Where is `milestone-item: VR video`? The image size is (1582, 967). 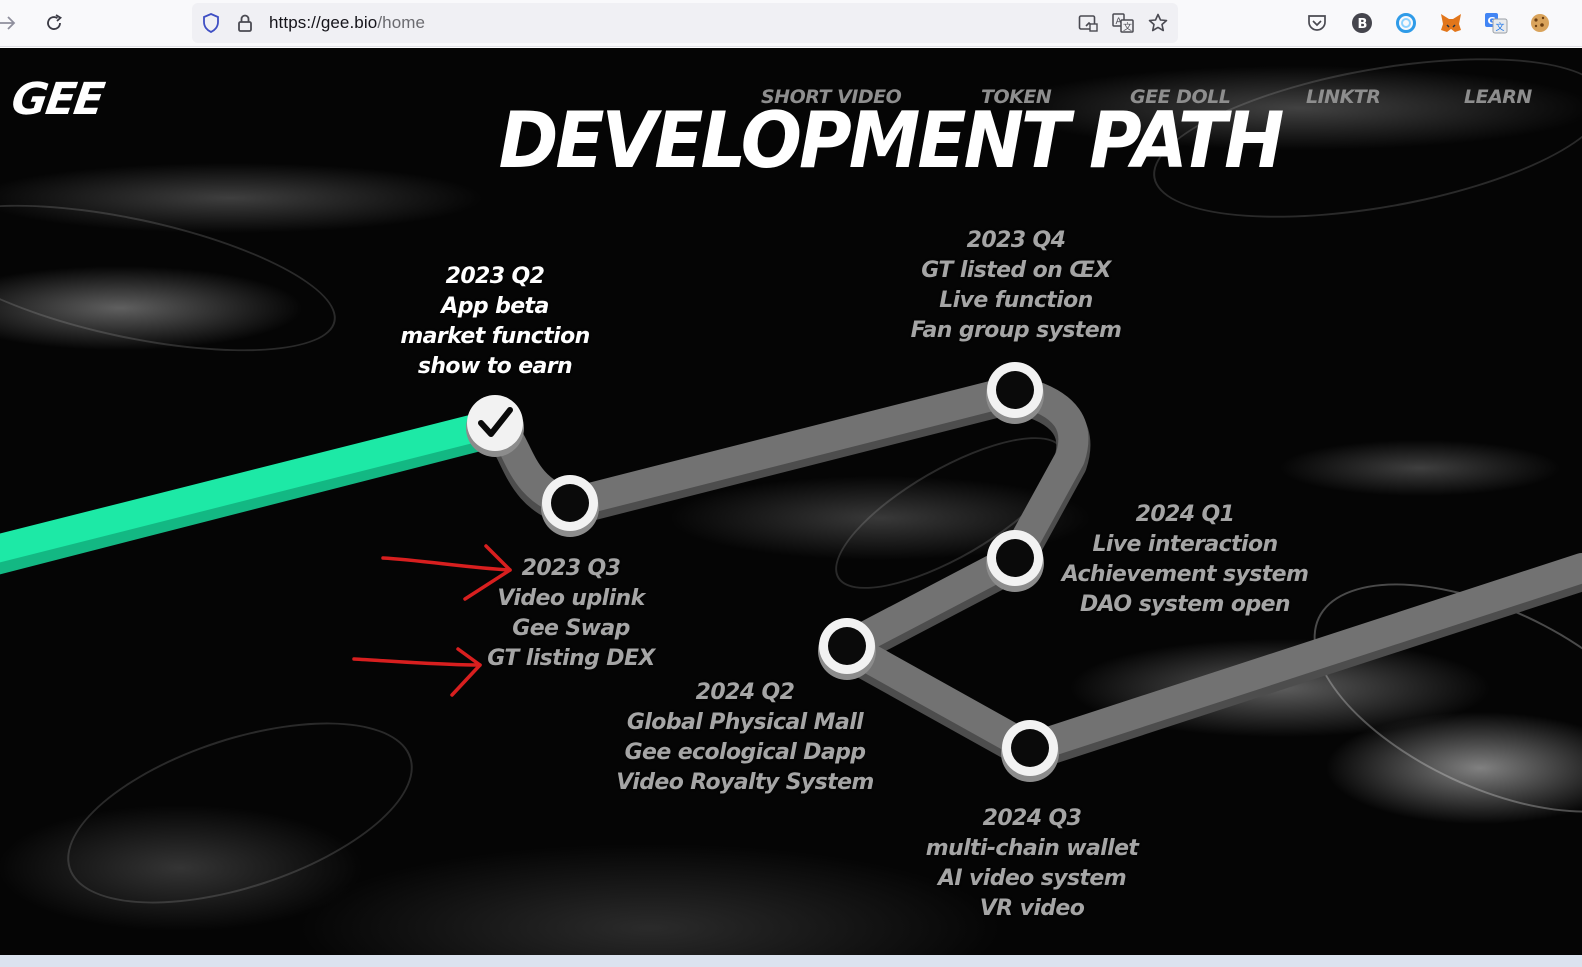
milestone-item: VR video is located at coordinates (1032, 908).